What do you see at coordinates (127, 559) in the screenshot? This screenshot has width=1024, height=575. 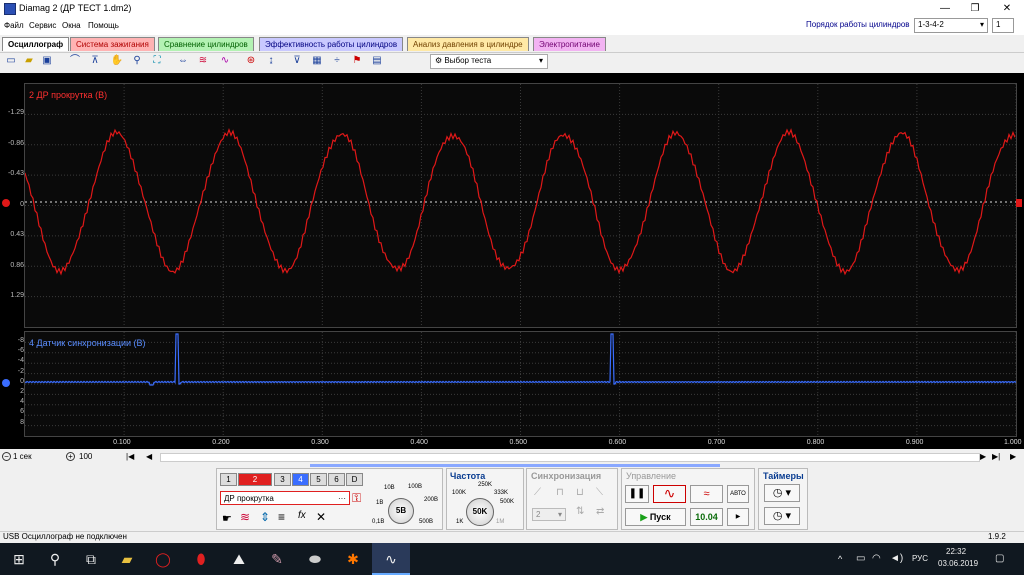 I see `file-explorer-icon: ▰` at bounding box center [127, 559].